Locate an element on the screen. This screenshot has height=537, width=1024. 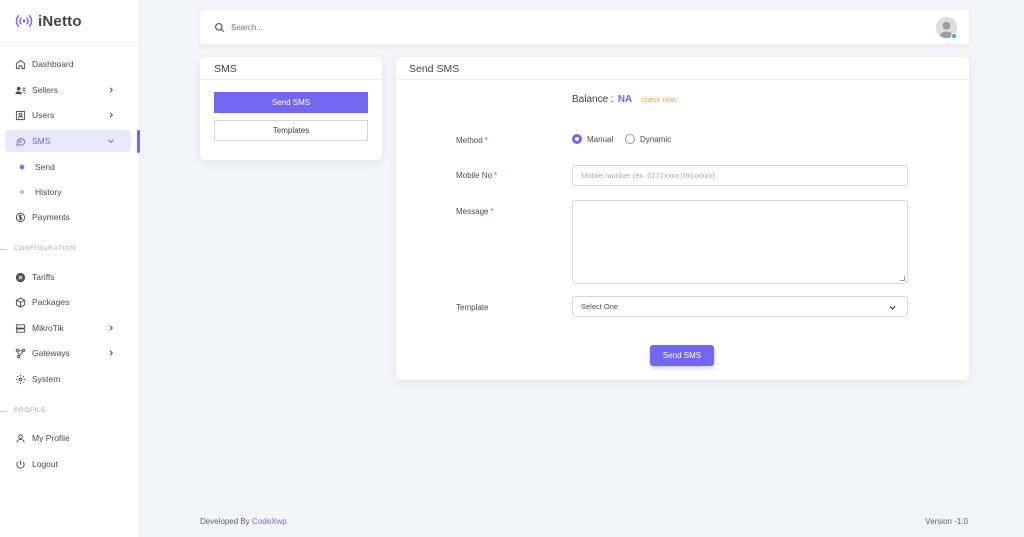
user-icon is located at coordinates (20, 438).